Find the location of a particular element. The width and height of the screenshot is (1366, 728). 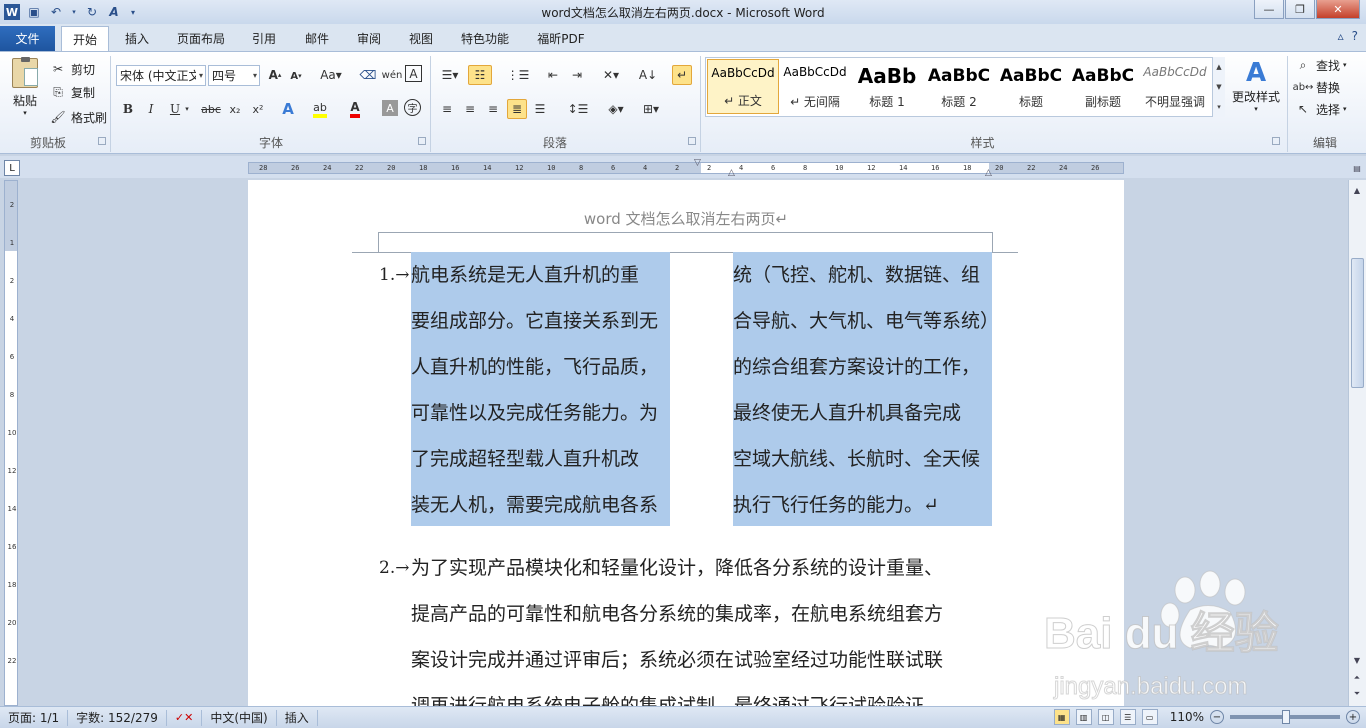

first-line-indent-icon: ▽ is located at coordinates (697, 163).